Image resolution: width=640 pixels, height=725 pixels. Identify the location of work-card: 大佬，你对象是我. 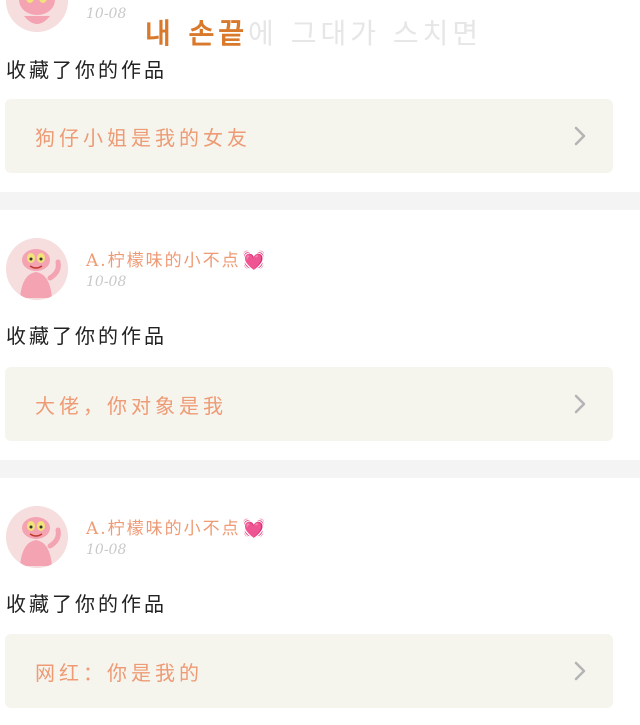
(309, 404).